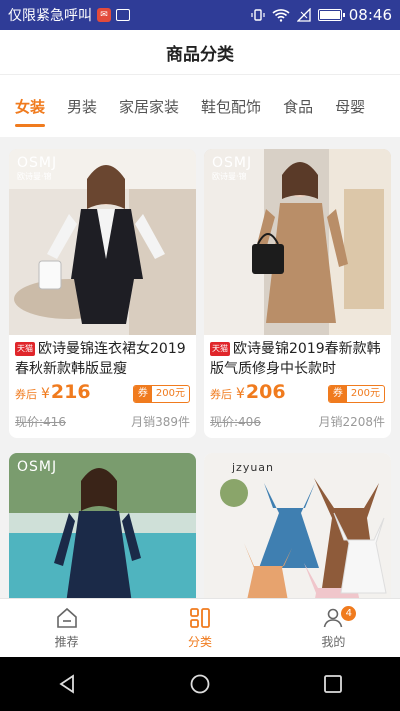 The image size is (400, 711). I want to click on nav-category: 分类, so click(199, 628).